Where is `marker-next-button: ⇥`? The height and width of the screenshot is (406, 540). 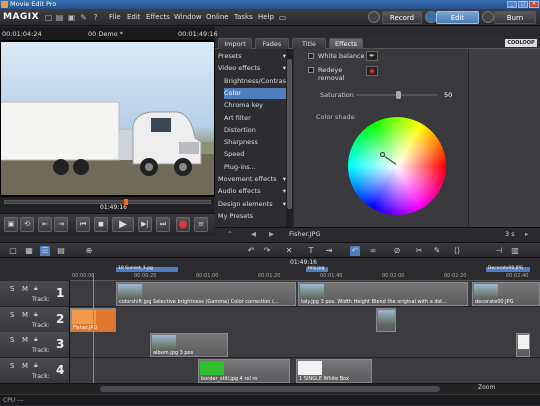
marker-next-button: ⇥ is located at coordinates (61, 224).